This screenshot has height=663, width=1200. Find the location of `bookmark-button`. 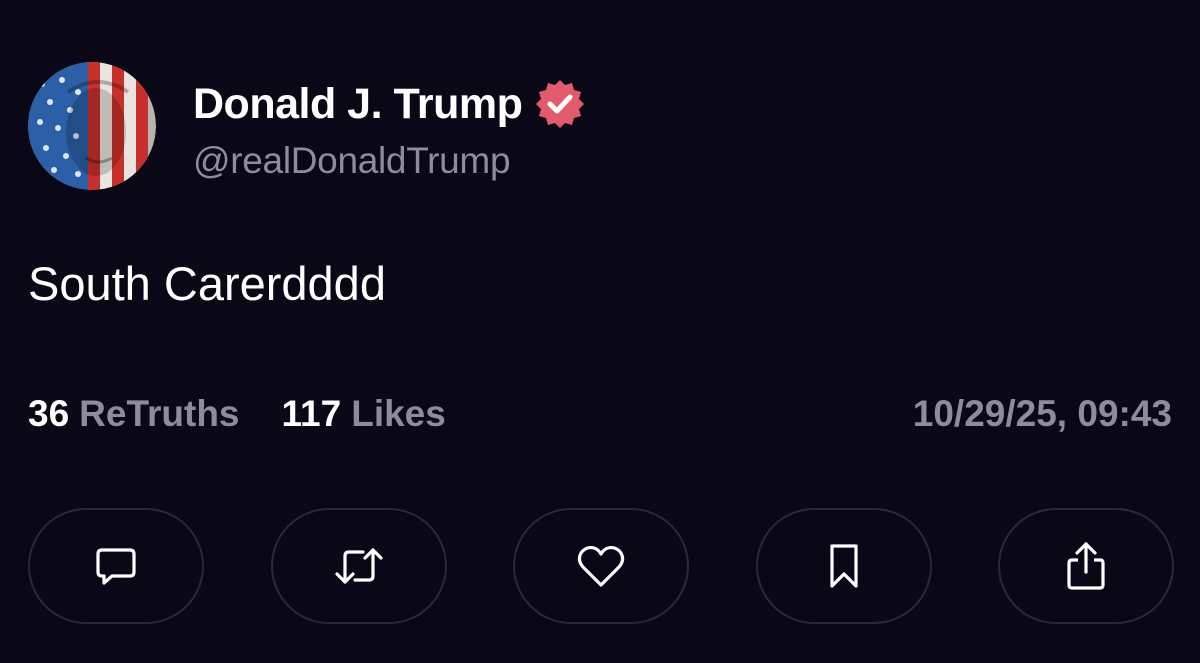

bookmark-button is located at coordinates (843, 566).